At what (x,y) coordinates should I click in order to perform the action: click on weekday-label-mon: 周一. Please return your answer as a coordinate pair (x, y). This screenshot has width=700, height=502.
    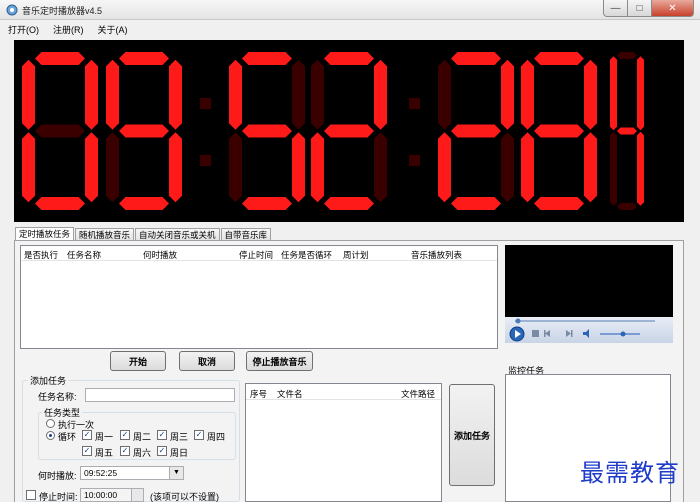
    Looking at the image, I should click on (104, 437).